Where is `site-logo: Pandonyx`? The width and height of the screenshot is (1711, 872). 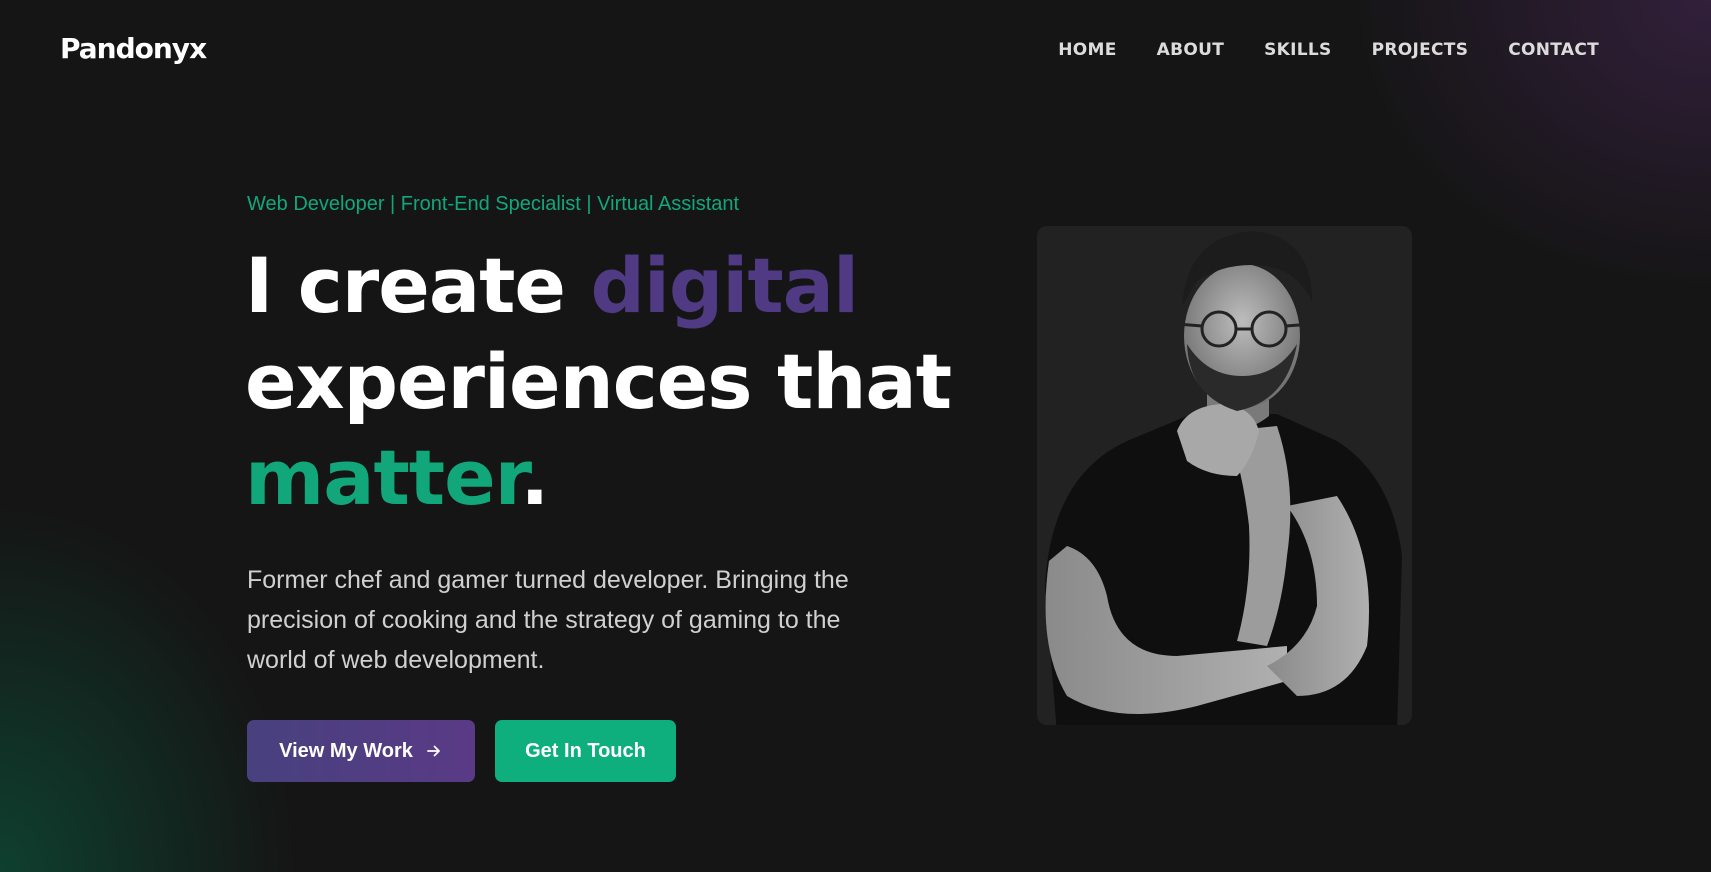 site-logo: Pandonyx is located at coordinates (133, 48).